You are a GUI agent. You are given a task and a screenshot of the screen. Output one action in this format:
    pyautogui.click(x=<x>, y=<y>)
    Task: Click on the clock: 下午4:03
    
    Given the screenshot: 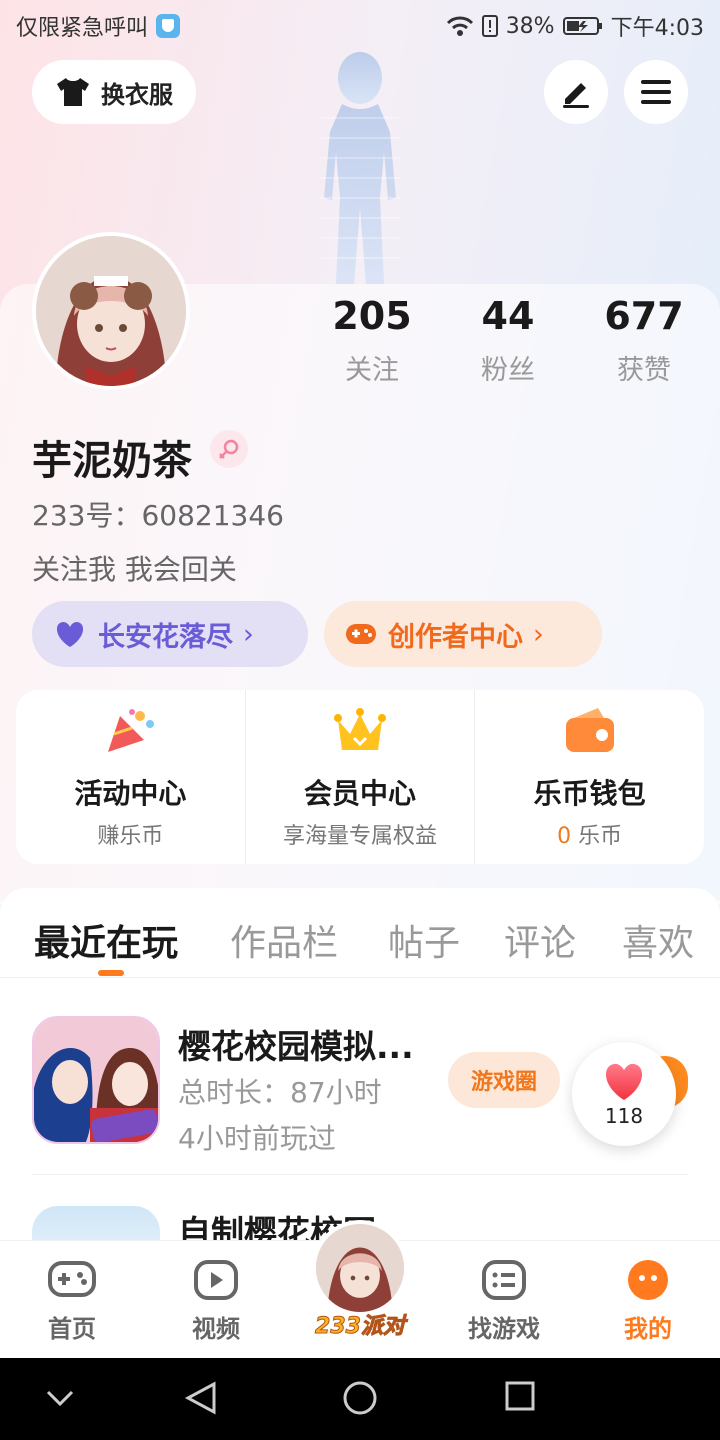 What is the action you would take?
    pyautogui.click(x=657, y=28)
    